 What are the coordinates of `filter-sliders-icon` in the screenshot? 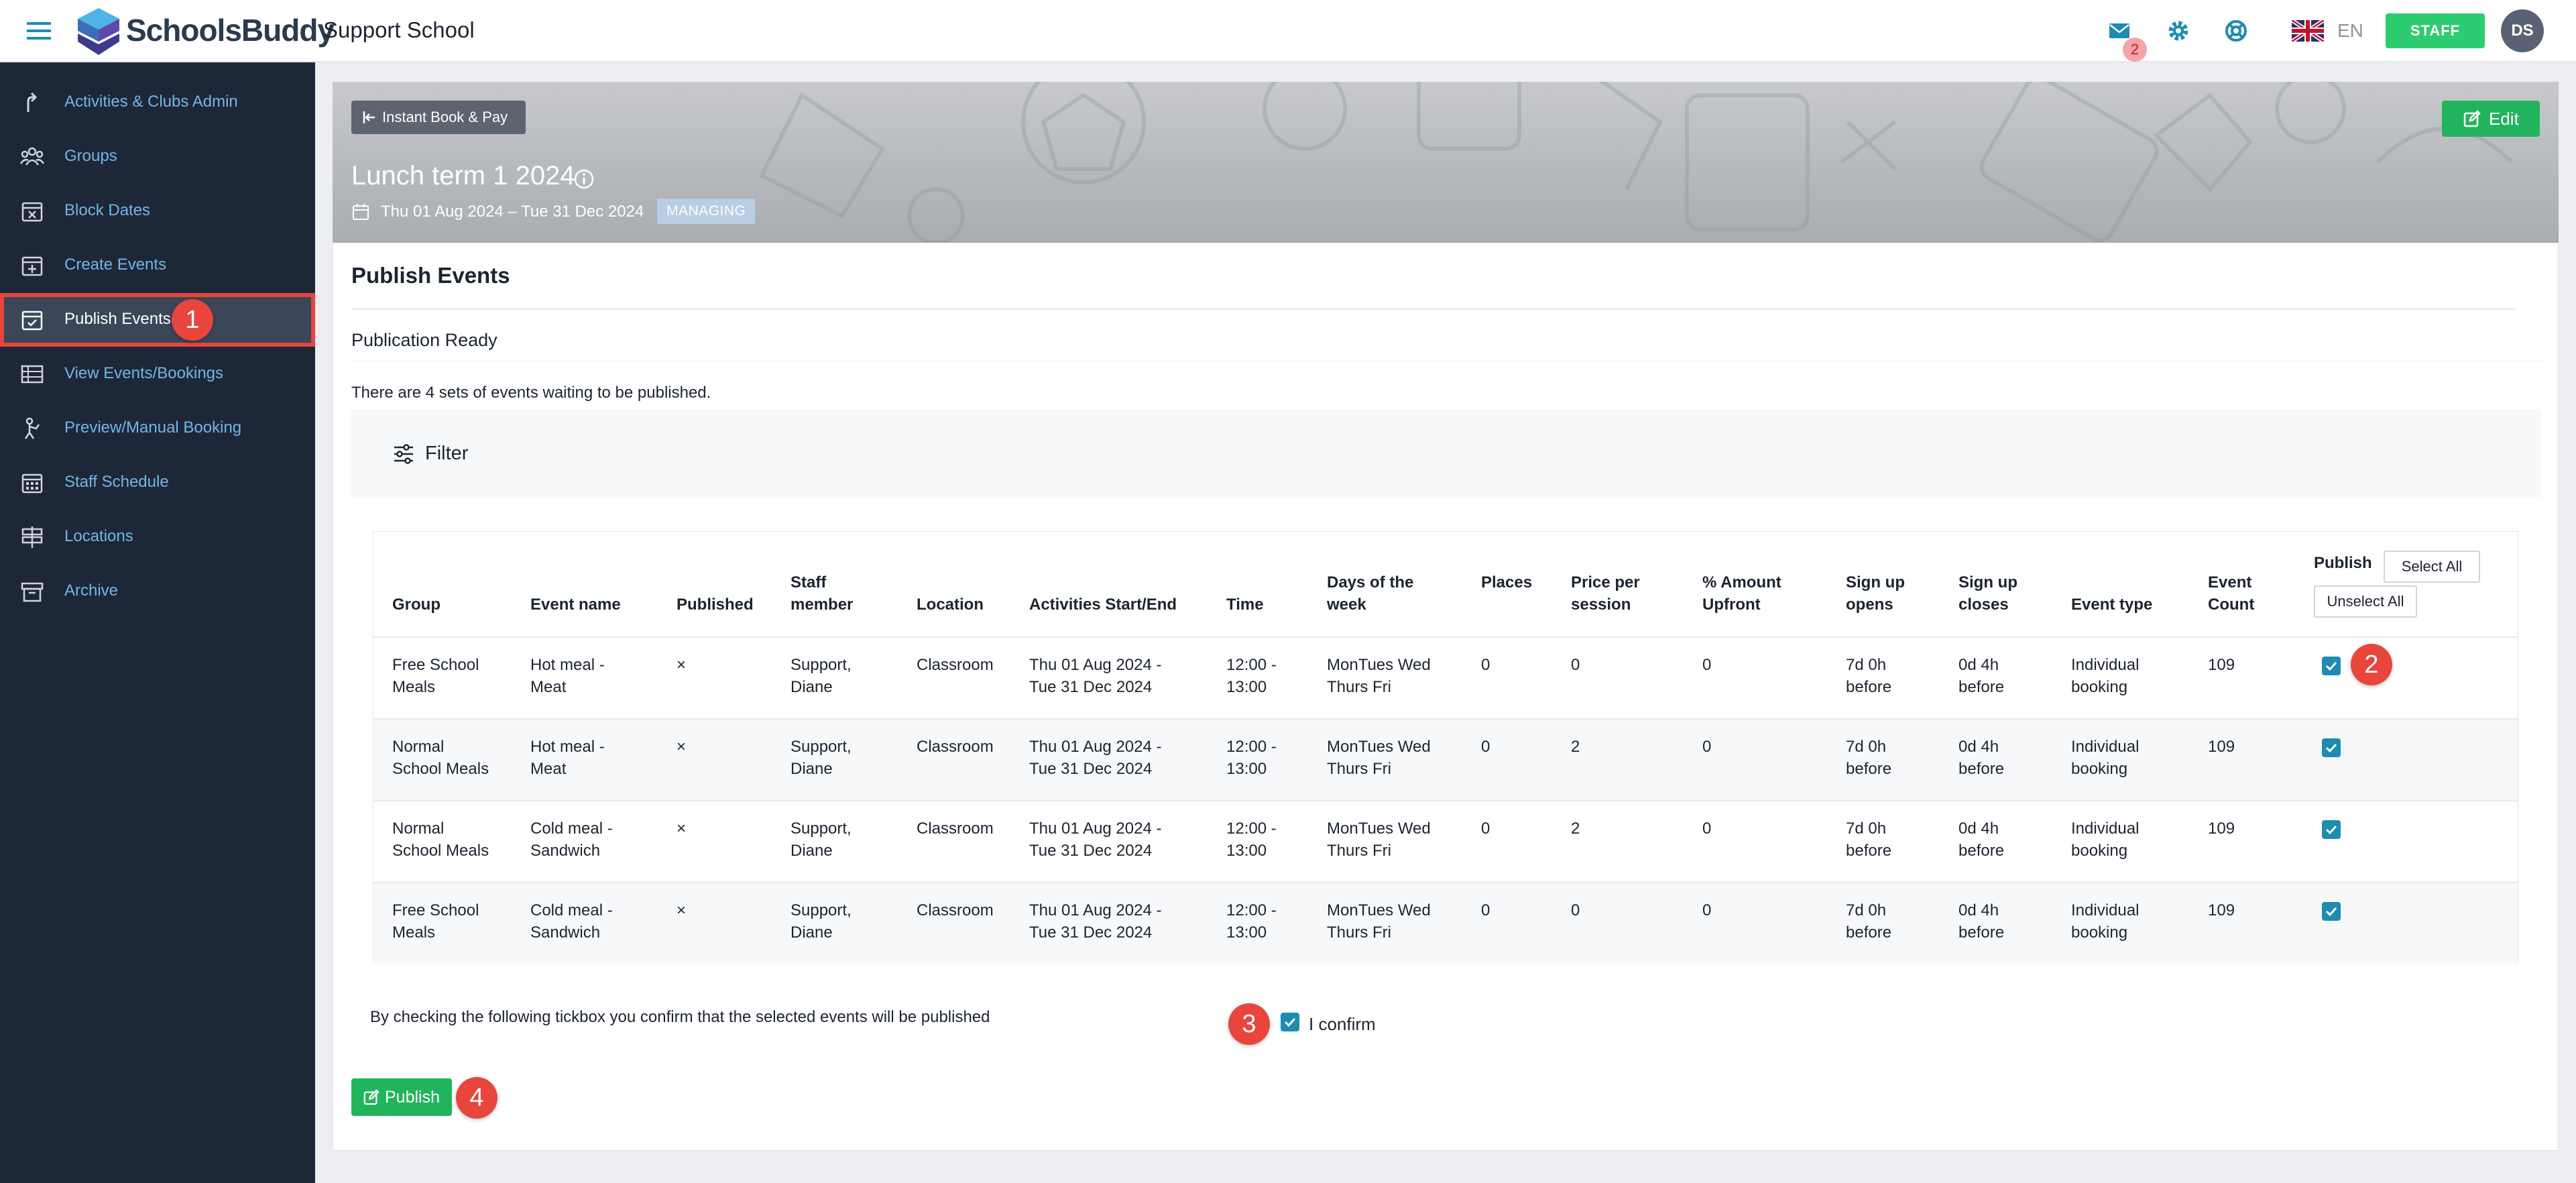 It's located at (403, 454).